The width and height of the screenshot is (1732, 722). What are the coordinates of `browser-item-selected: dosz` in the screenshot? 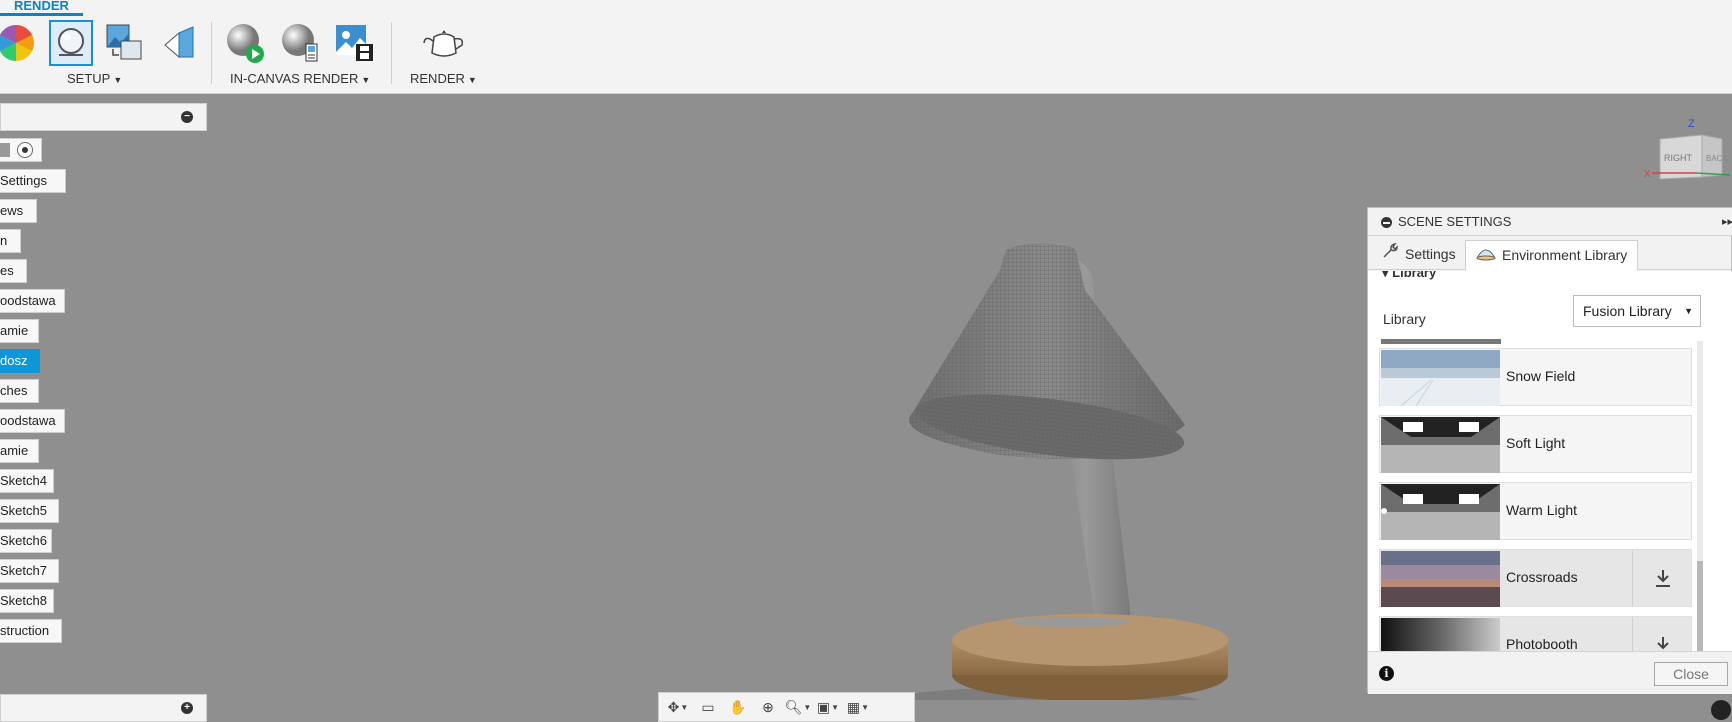 It's located at (20, 361).